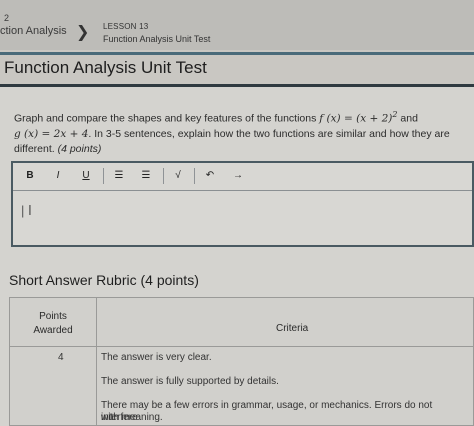 This screenshot has height=426, width=474. I want to click on header-divider, so click(237, 53).